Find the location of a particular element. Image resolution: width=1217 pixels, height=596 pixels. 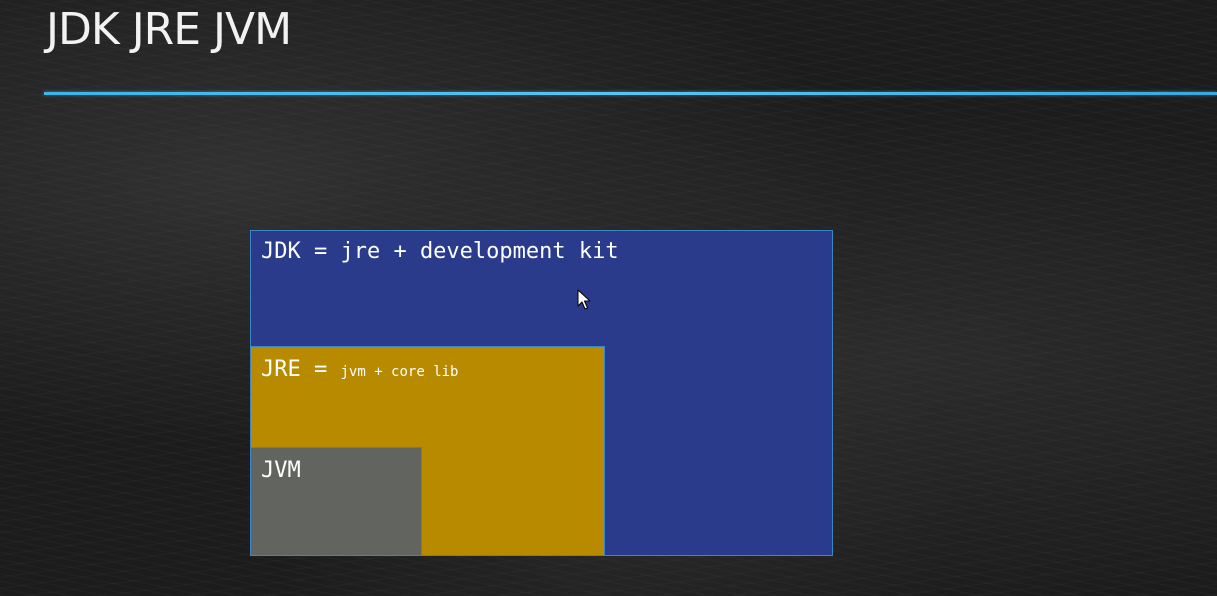

jre-label: JRE = jvm + core lib is located at coordinates (360, 369).